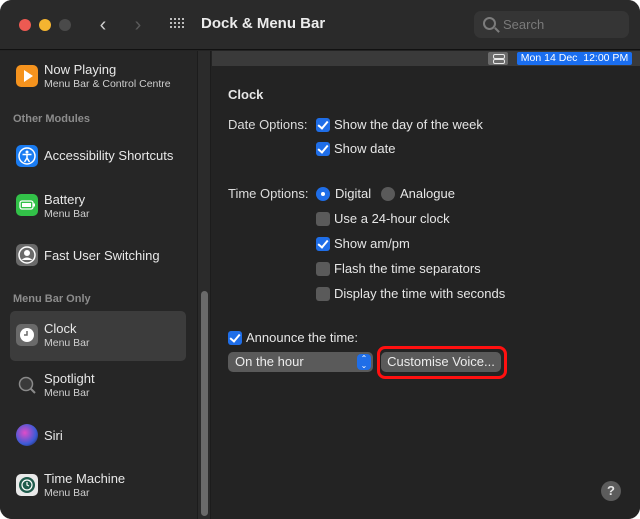 This screenshot has height=519, width=640. Describe the element at coordinates (107, 84) in the screenshot. I see `sidebar-item-sublabel: Menu Bar & Control Centre` at that location.